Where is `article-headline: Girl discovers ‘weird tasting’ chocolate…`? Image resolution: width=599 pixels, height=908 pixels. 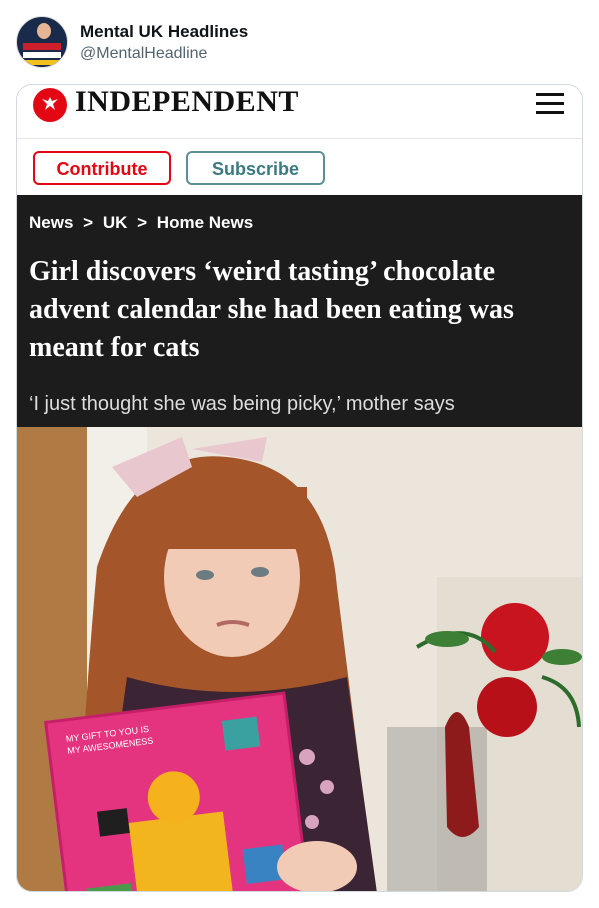
article-headline: Girl discovers ‘weird tasting’ chocolate… is located at coordinates (271, 309).